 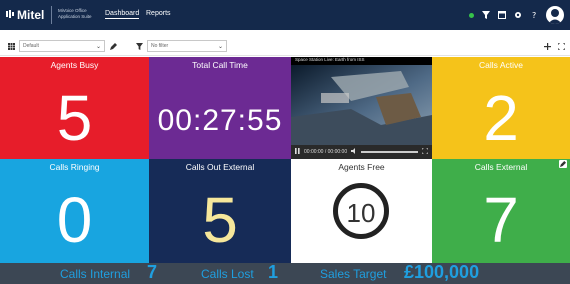 I want to click on add-icon, so click(x=547, y=46).